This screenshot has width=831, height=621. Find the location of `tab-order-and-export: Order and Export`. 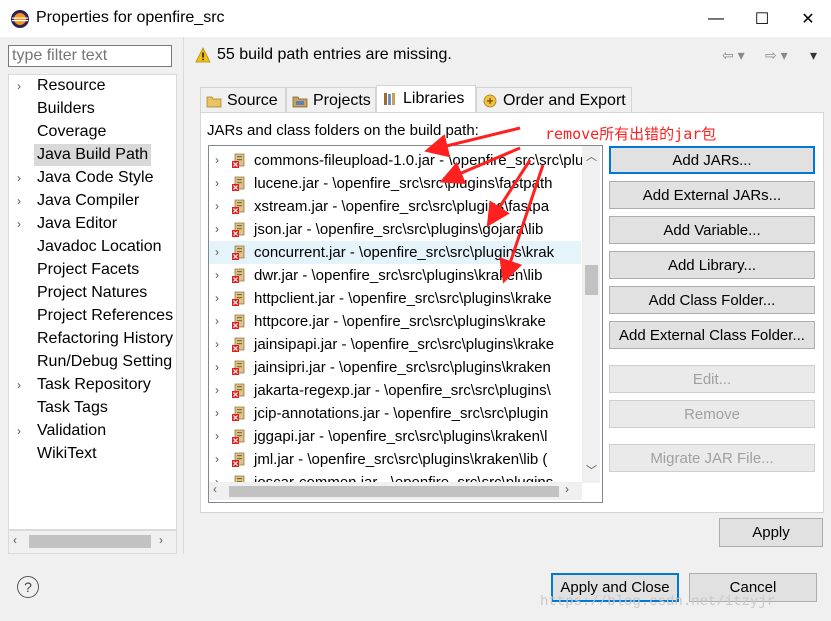

tab-order-and-export: Order and Export is located at coordinates (554, 99).